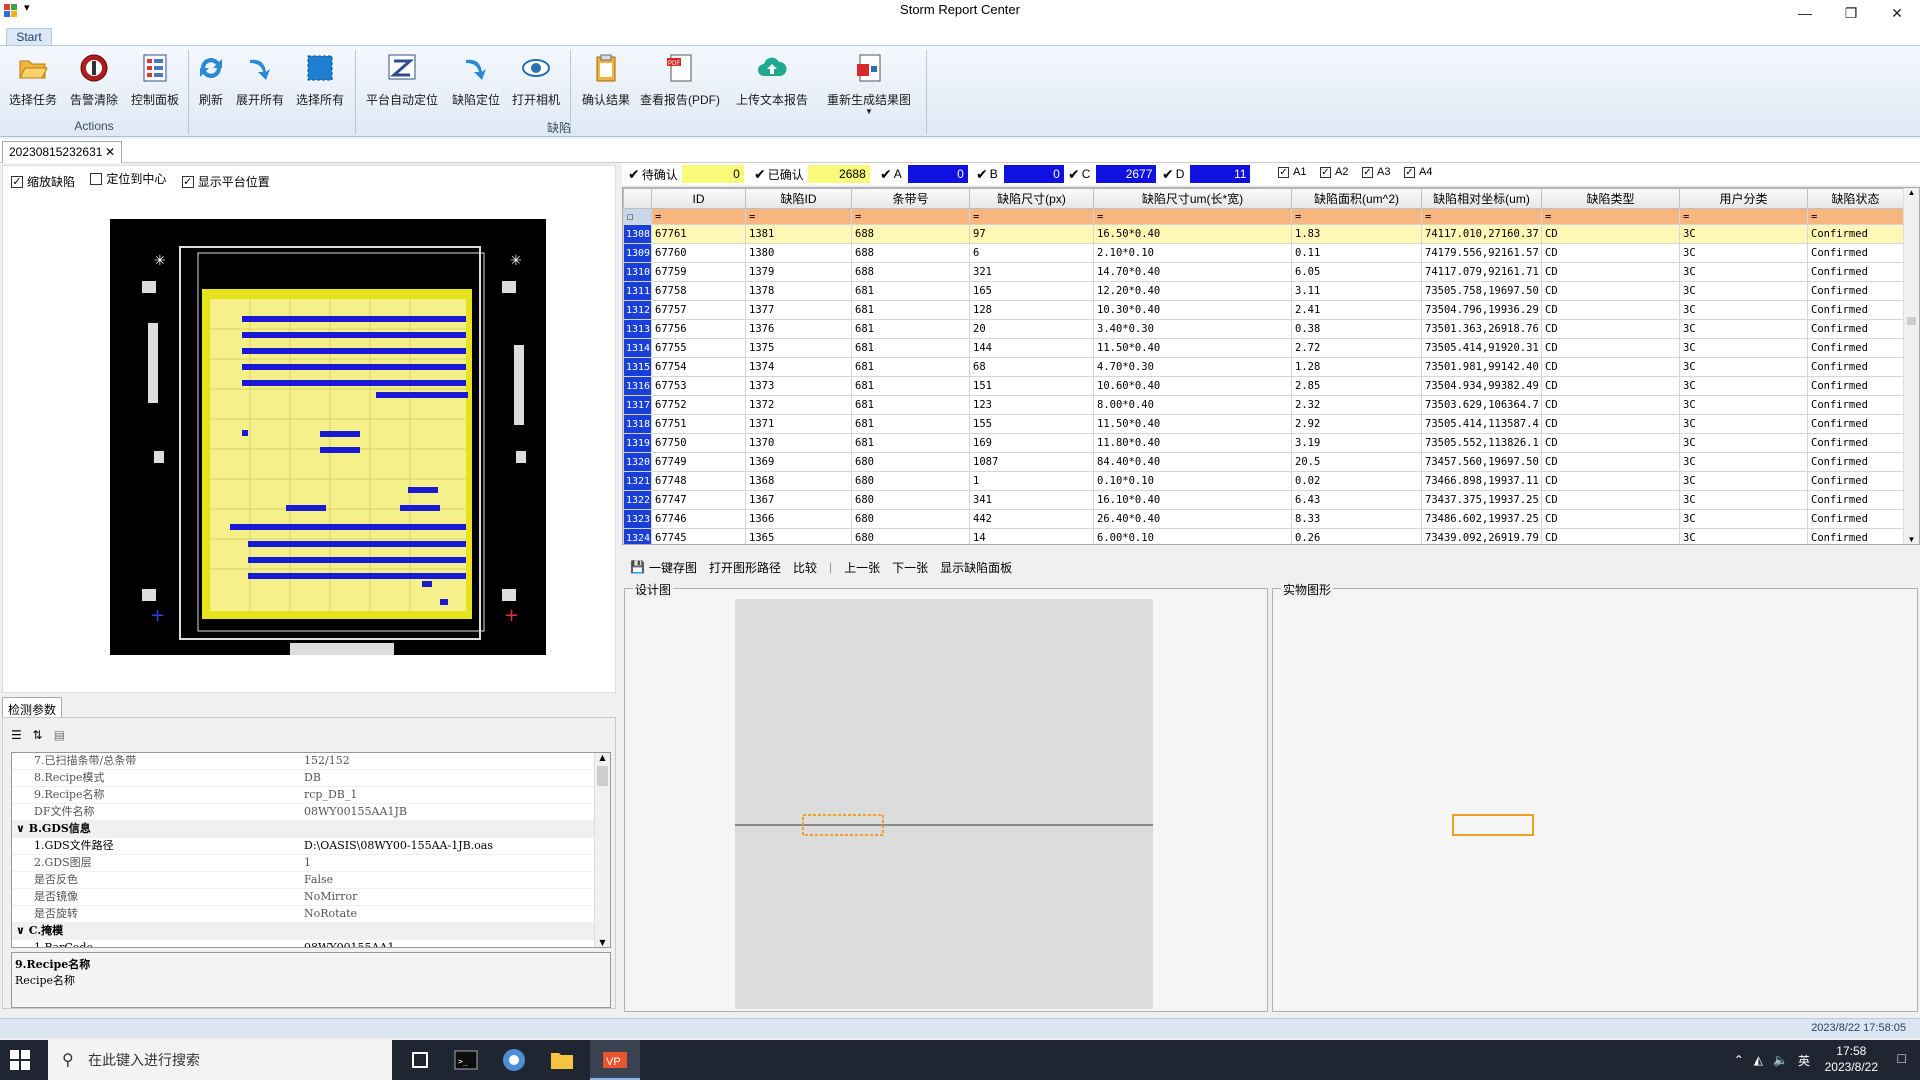 The width and height of the screenshot is (1920, 1080). I want to click on row-number: 1308, so click(637, 234).